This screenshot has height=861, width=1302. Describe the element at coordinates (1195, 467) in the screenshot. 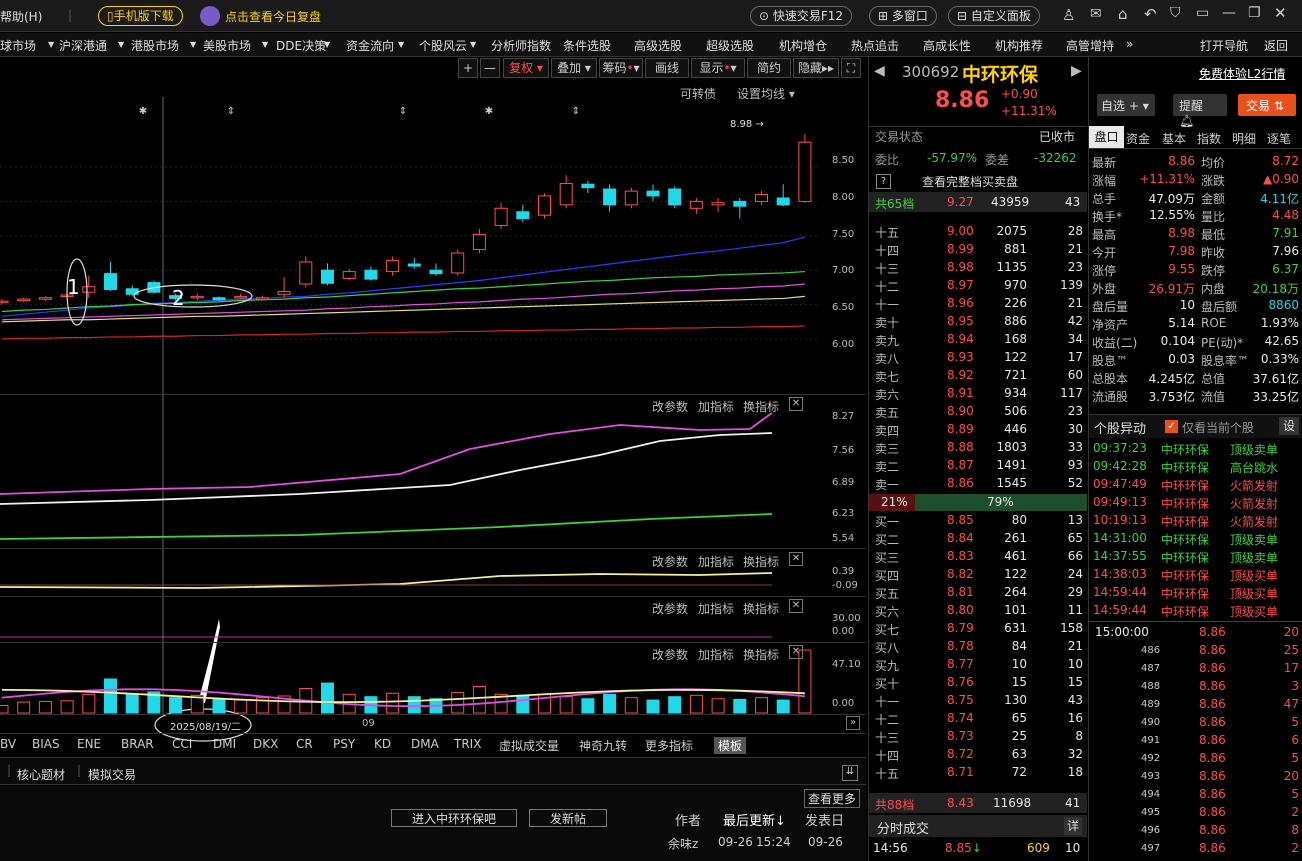

I see `event-row: 09:42:28 中环环保 高台跳水` at that location.